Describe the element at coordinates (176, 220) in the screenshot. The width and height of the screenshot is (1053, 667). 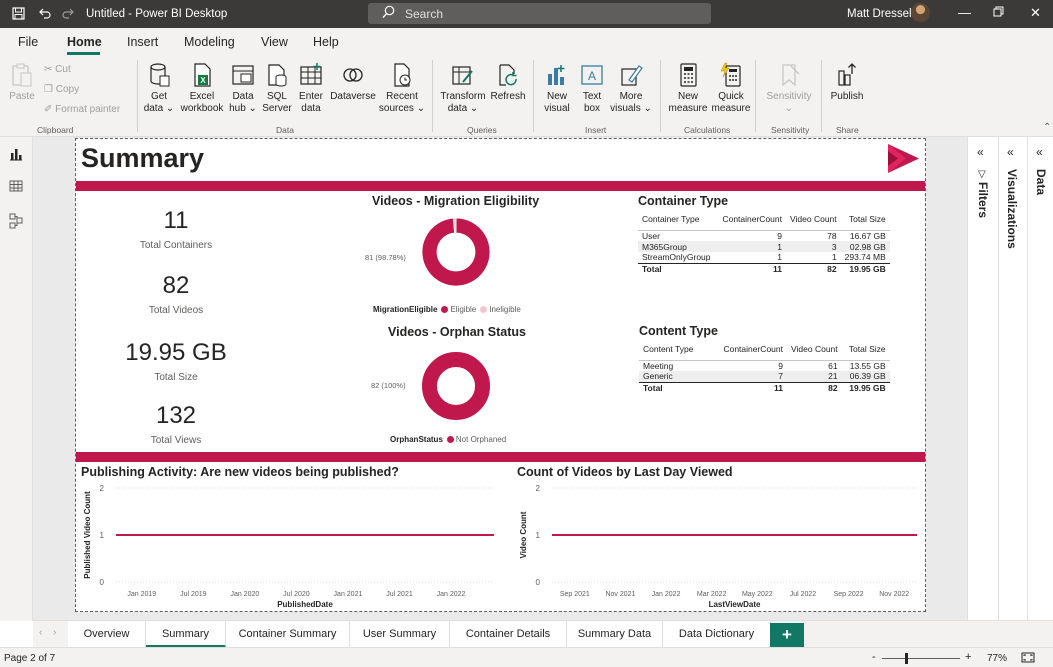
I see `kpi-value: 11` at that location.